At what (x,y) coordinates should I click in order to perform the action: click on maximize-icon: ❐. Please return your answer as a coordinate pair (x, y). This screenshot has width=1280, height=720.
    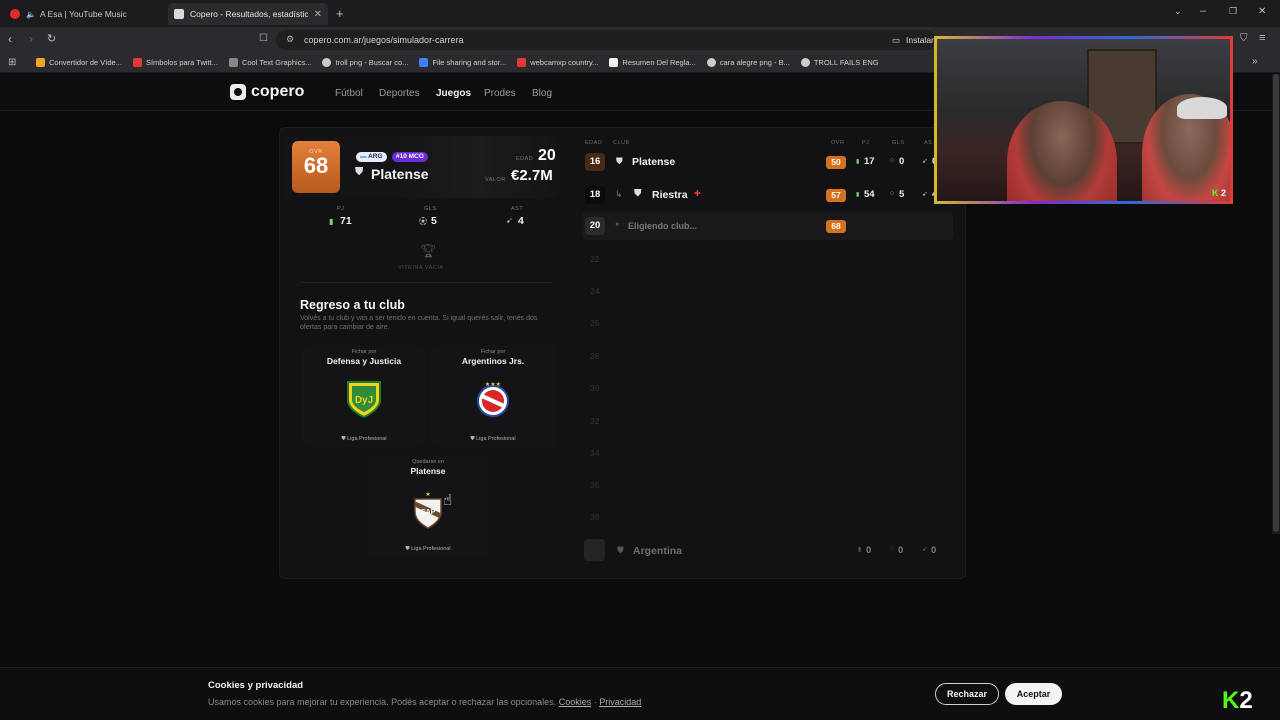
    Looking at the image, I should click on (1233, 11).